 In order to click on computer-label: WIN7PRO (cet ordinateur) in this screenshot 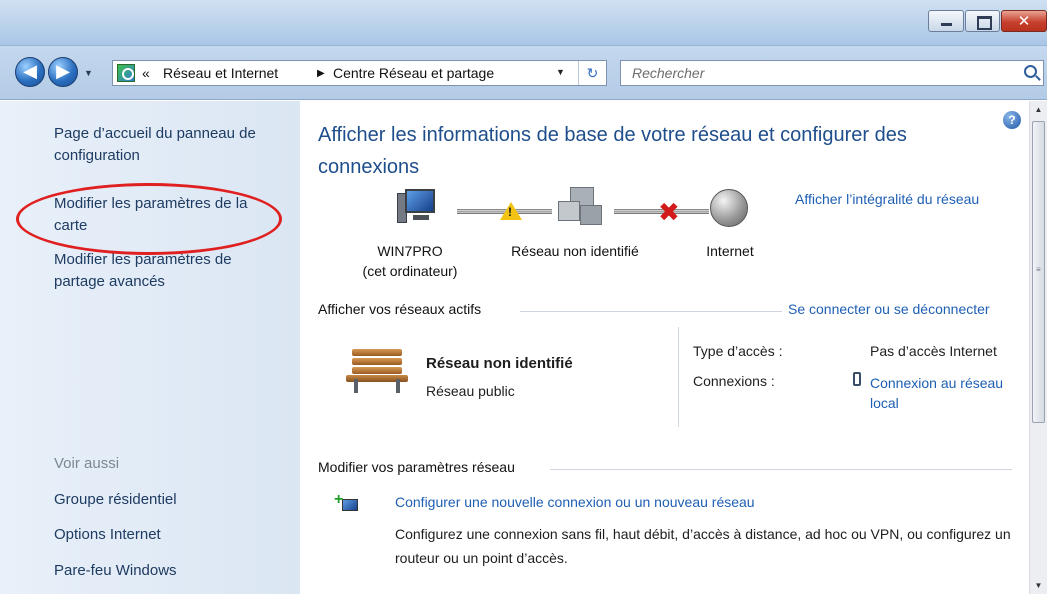, I will do `click(410, 261)`.